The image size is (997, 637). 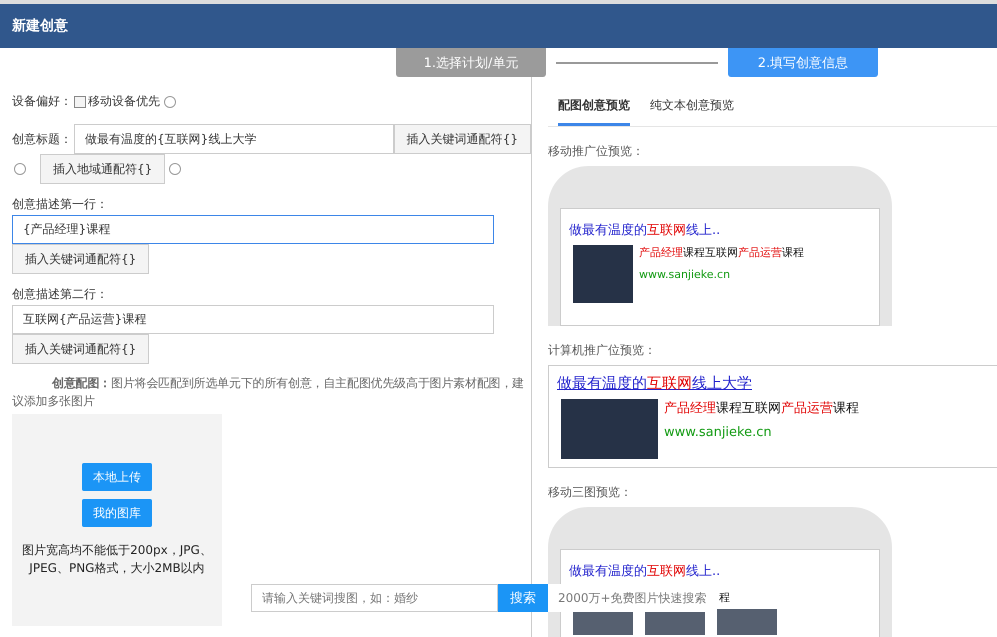 I want to click on checkbox, so click(x=80, y=102).